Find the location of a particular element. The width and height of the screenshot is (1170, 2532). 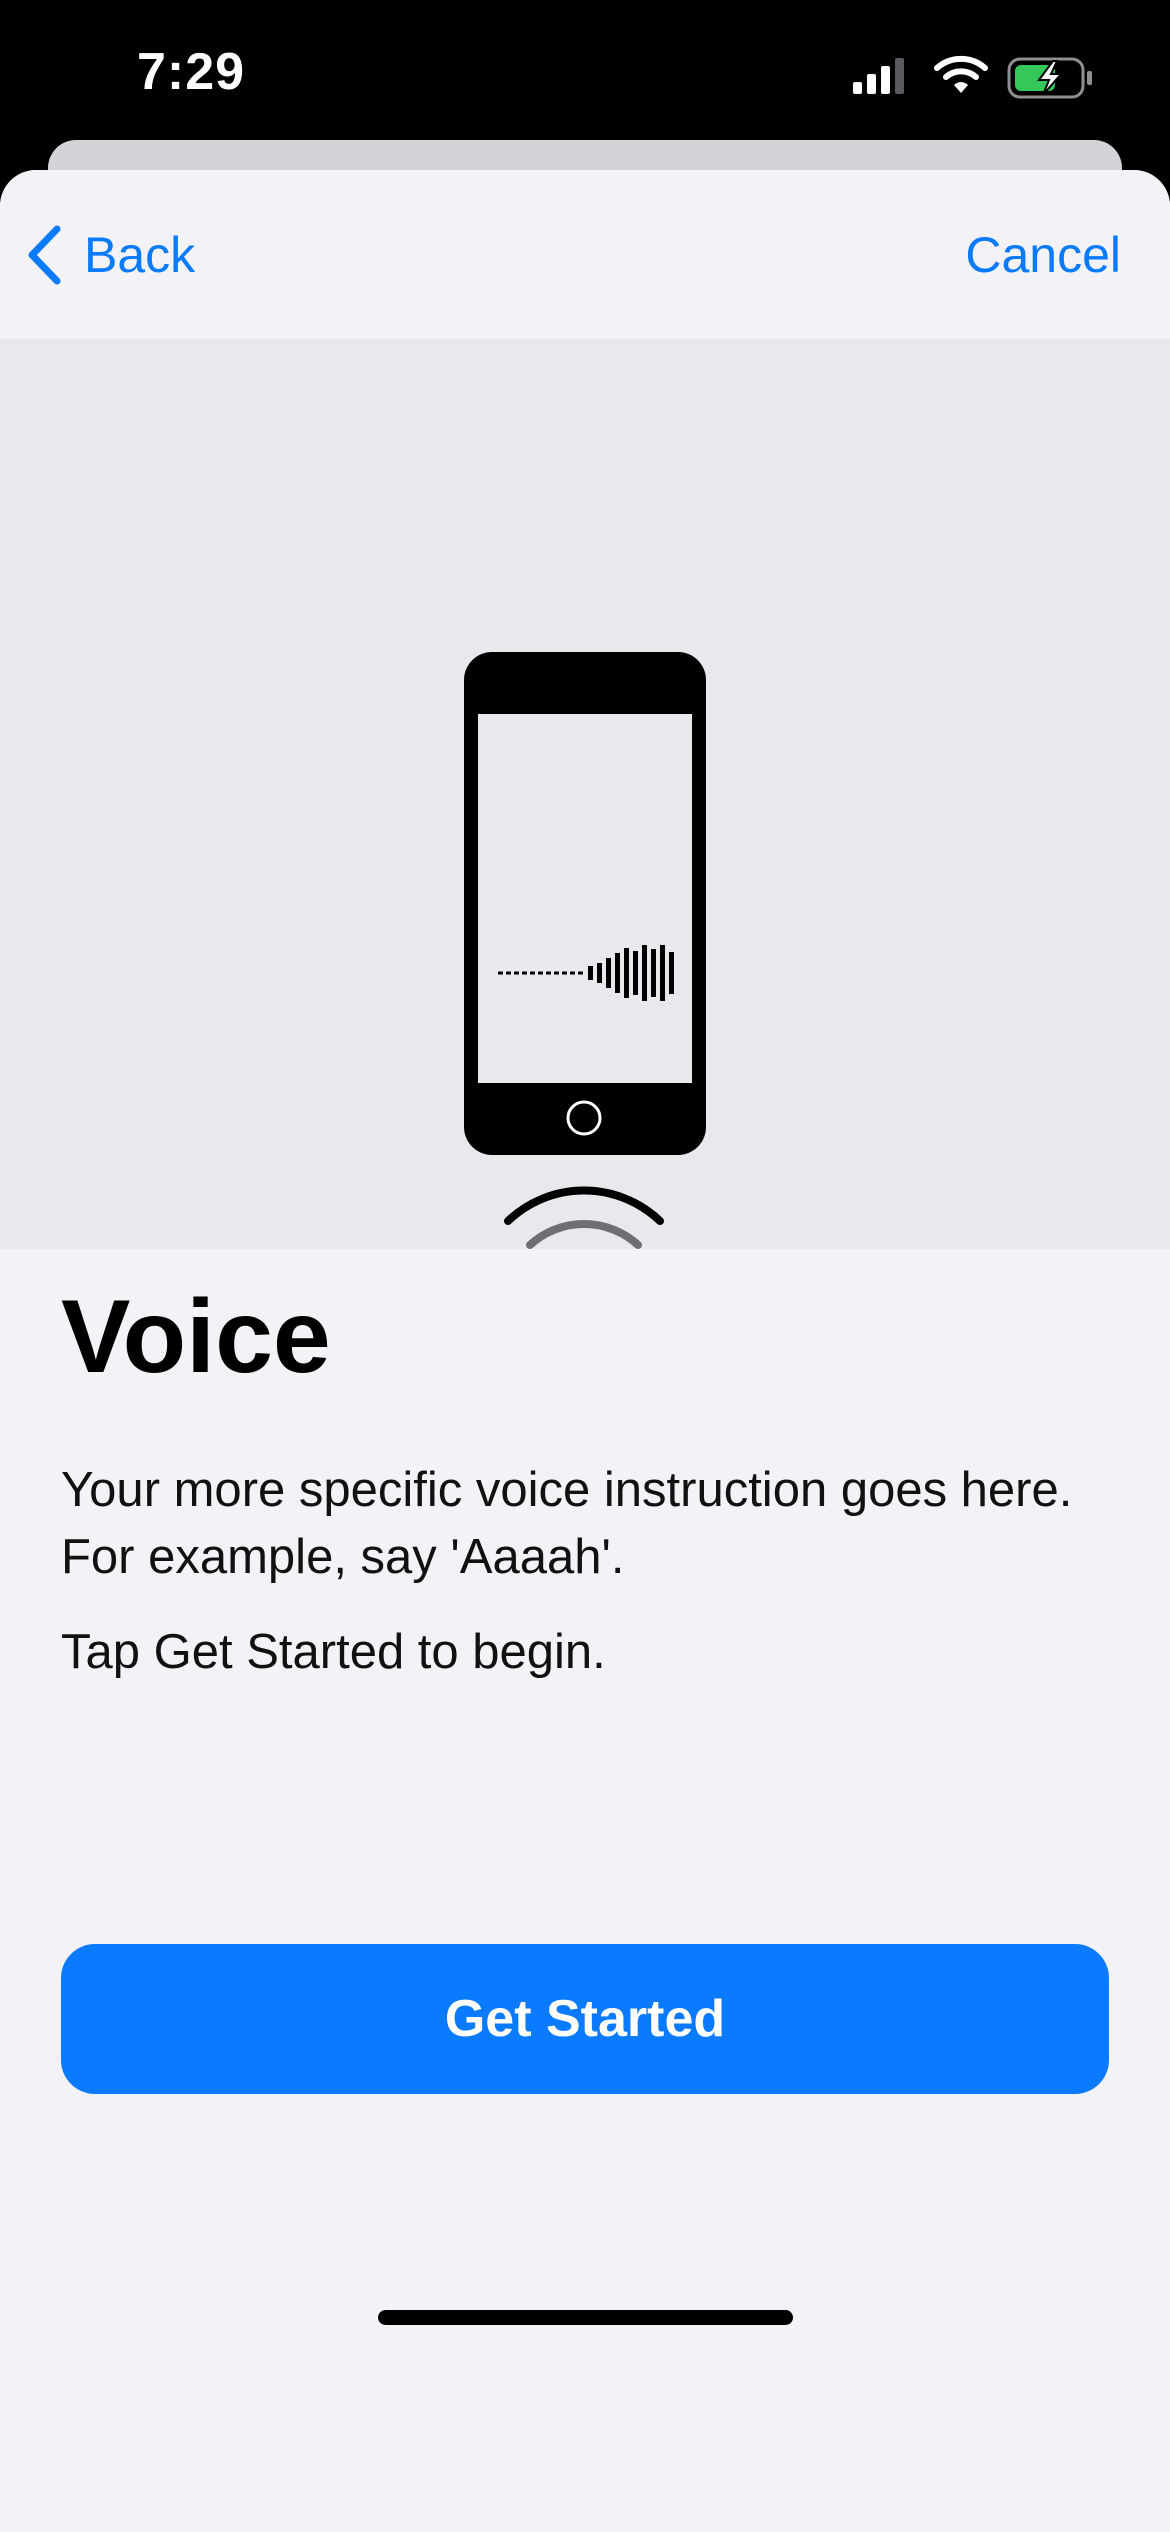

back-label: Back is located at coordinates (140, 255).